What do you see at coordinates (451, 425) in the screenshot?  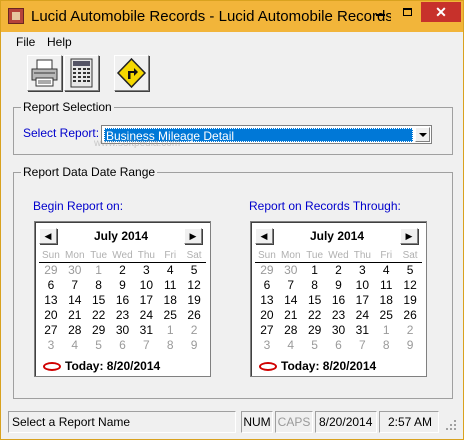 I see `resize-grip-icon` at bounding box center [451, 425].